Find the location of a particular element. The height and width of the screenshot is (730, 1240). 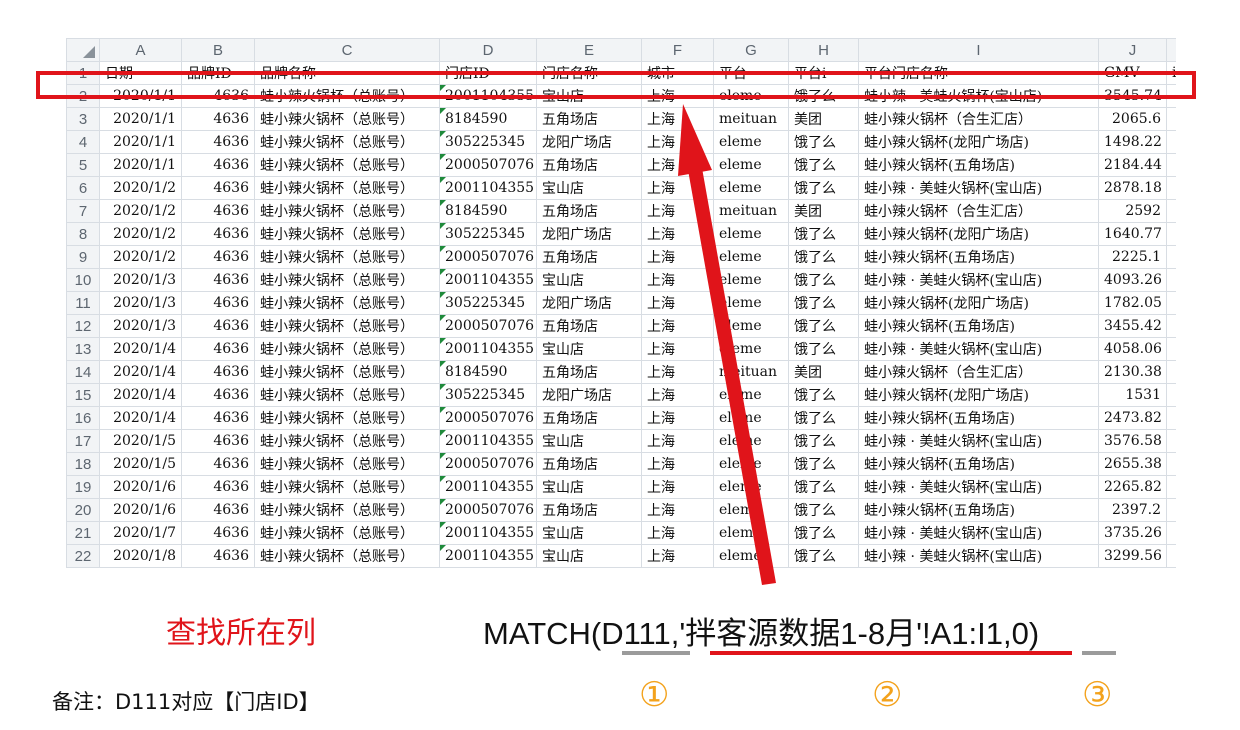

match-formula: MATCH(D111,'拌客源数据1-8月'!A1:I1,0) is located at coordinates (761, 633).